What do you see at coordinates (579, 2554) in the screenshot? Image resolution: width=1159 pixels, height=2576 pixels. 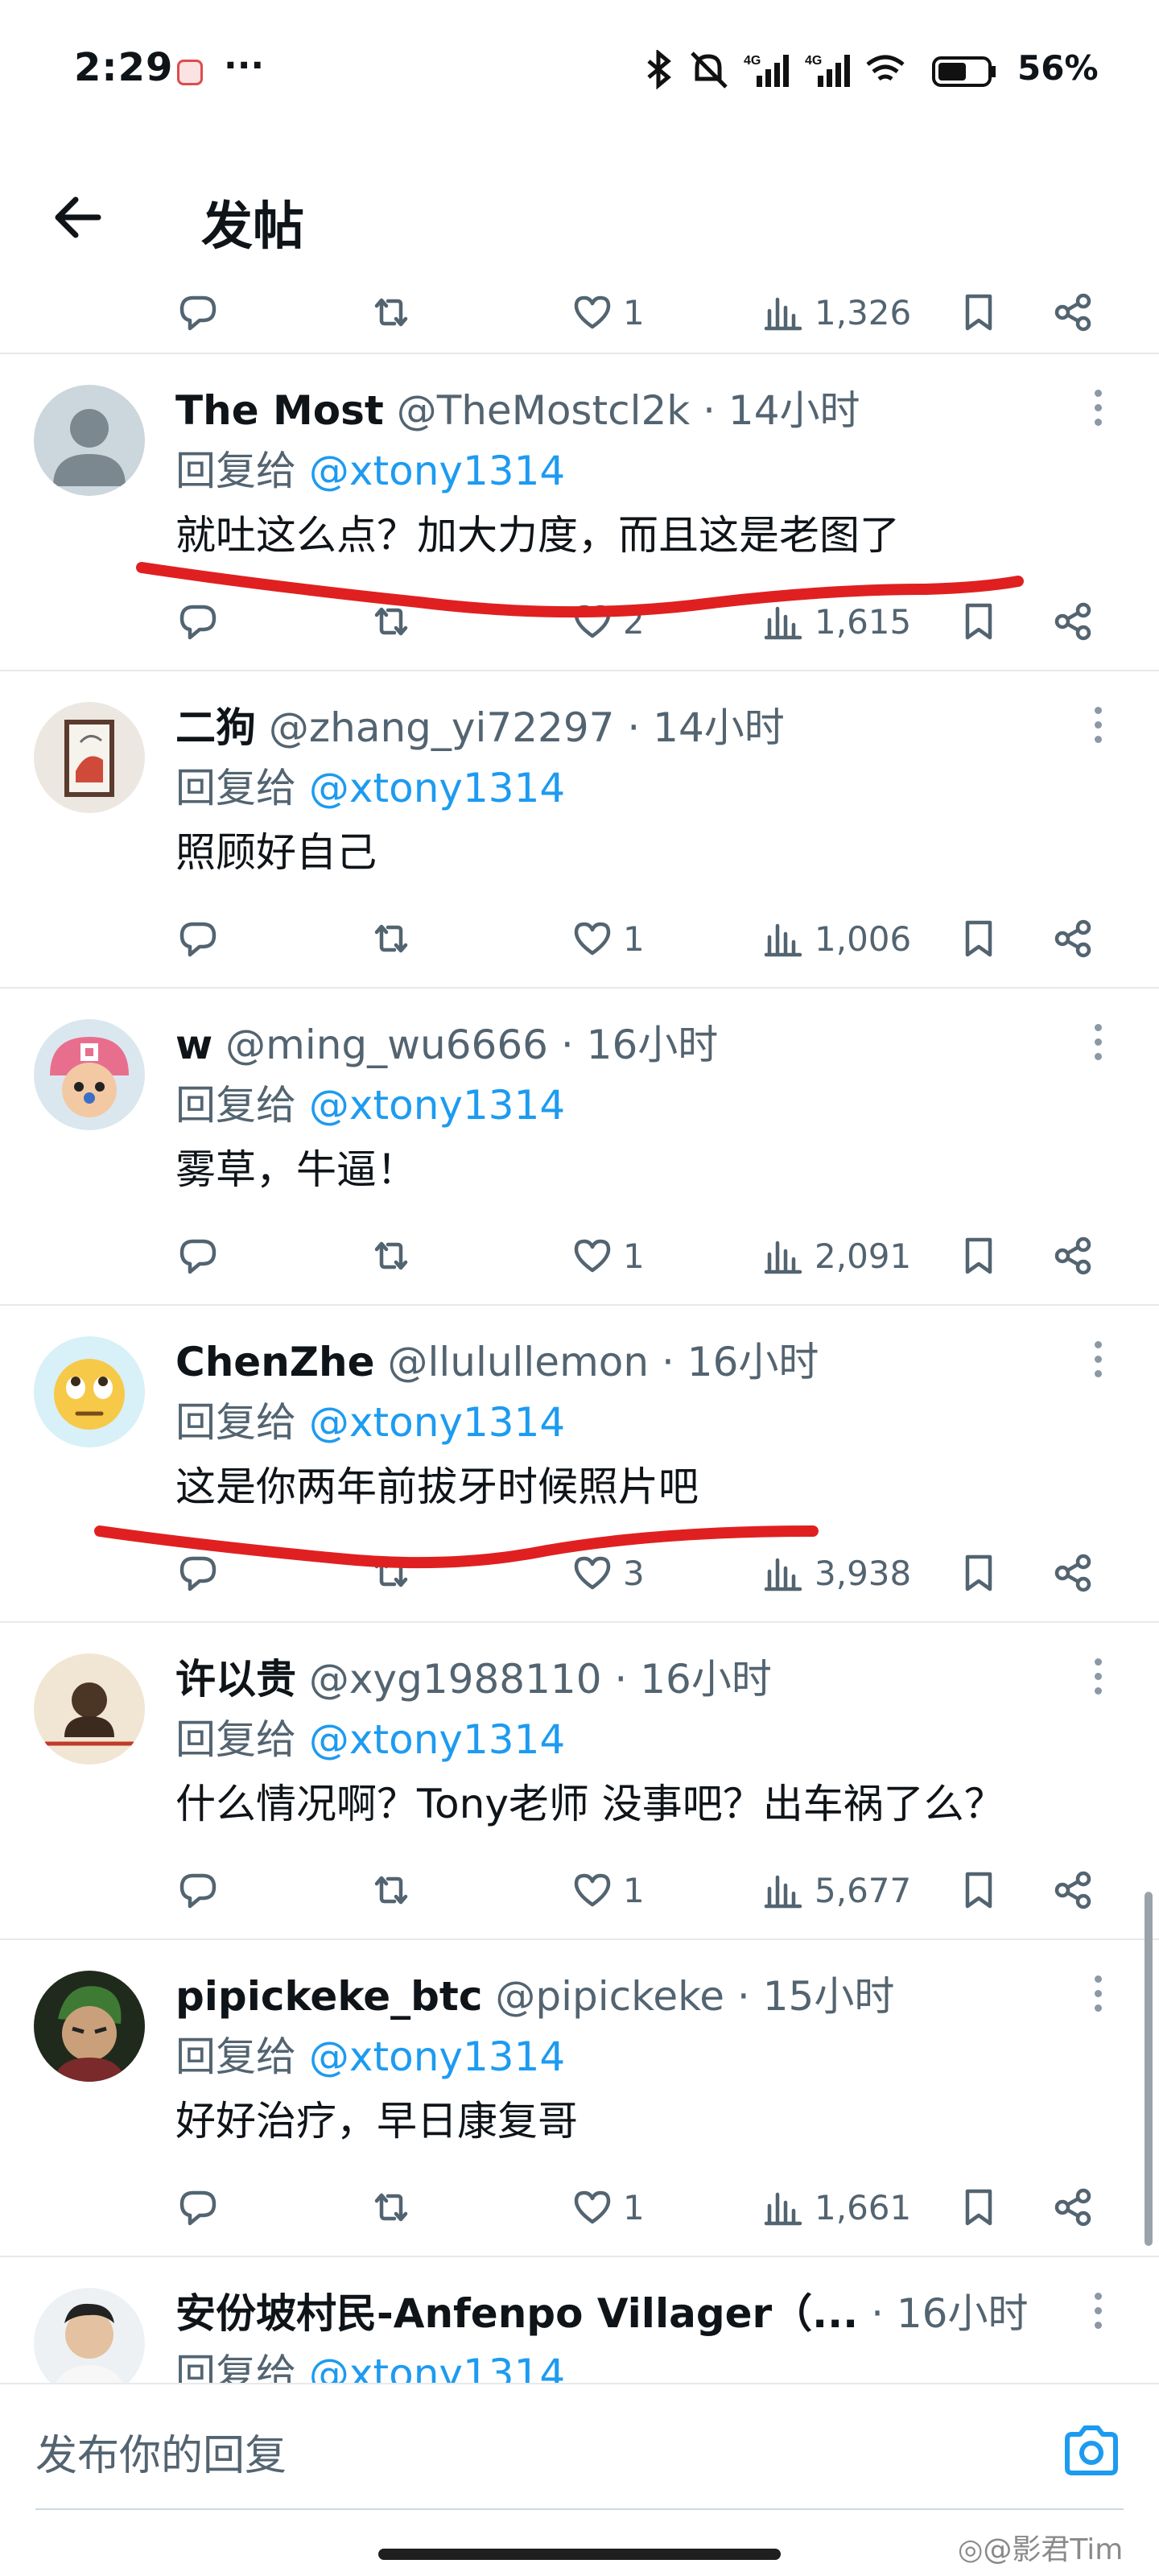 I see `home-indicator` at bounding box center [579, 2554].